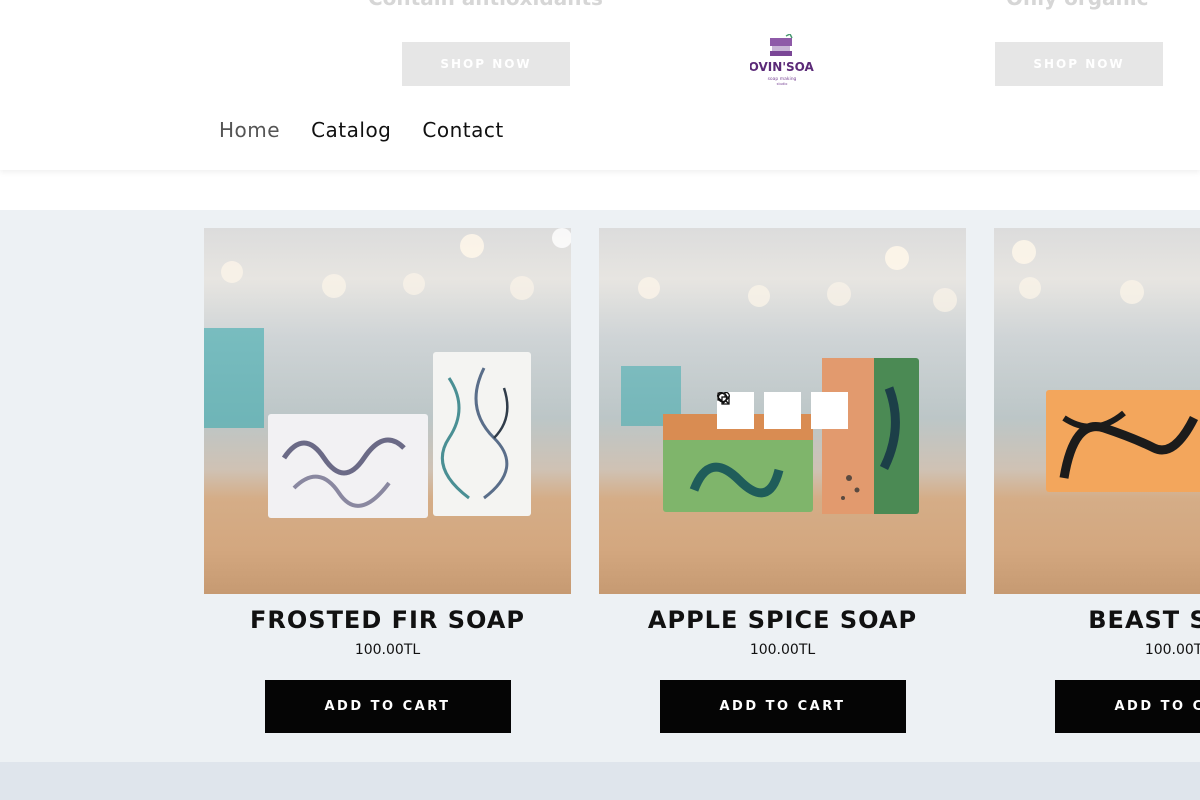  Describe the element at coordinates (600, 781) in the screenshot. I see `footer-band` at that location.